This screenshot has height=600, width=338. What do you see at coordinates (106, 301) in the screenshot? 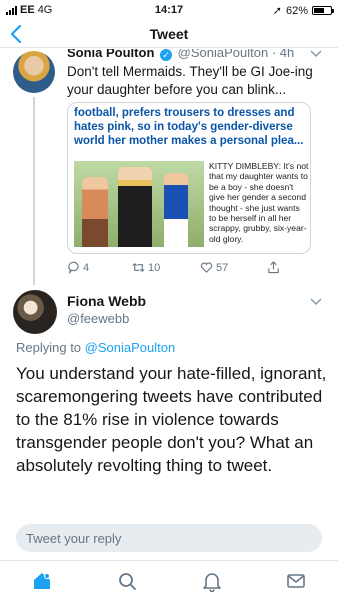
I see `author-name: Fiona Webb` at bounding box center [106, 301].